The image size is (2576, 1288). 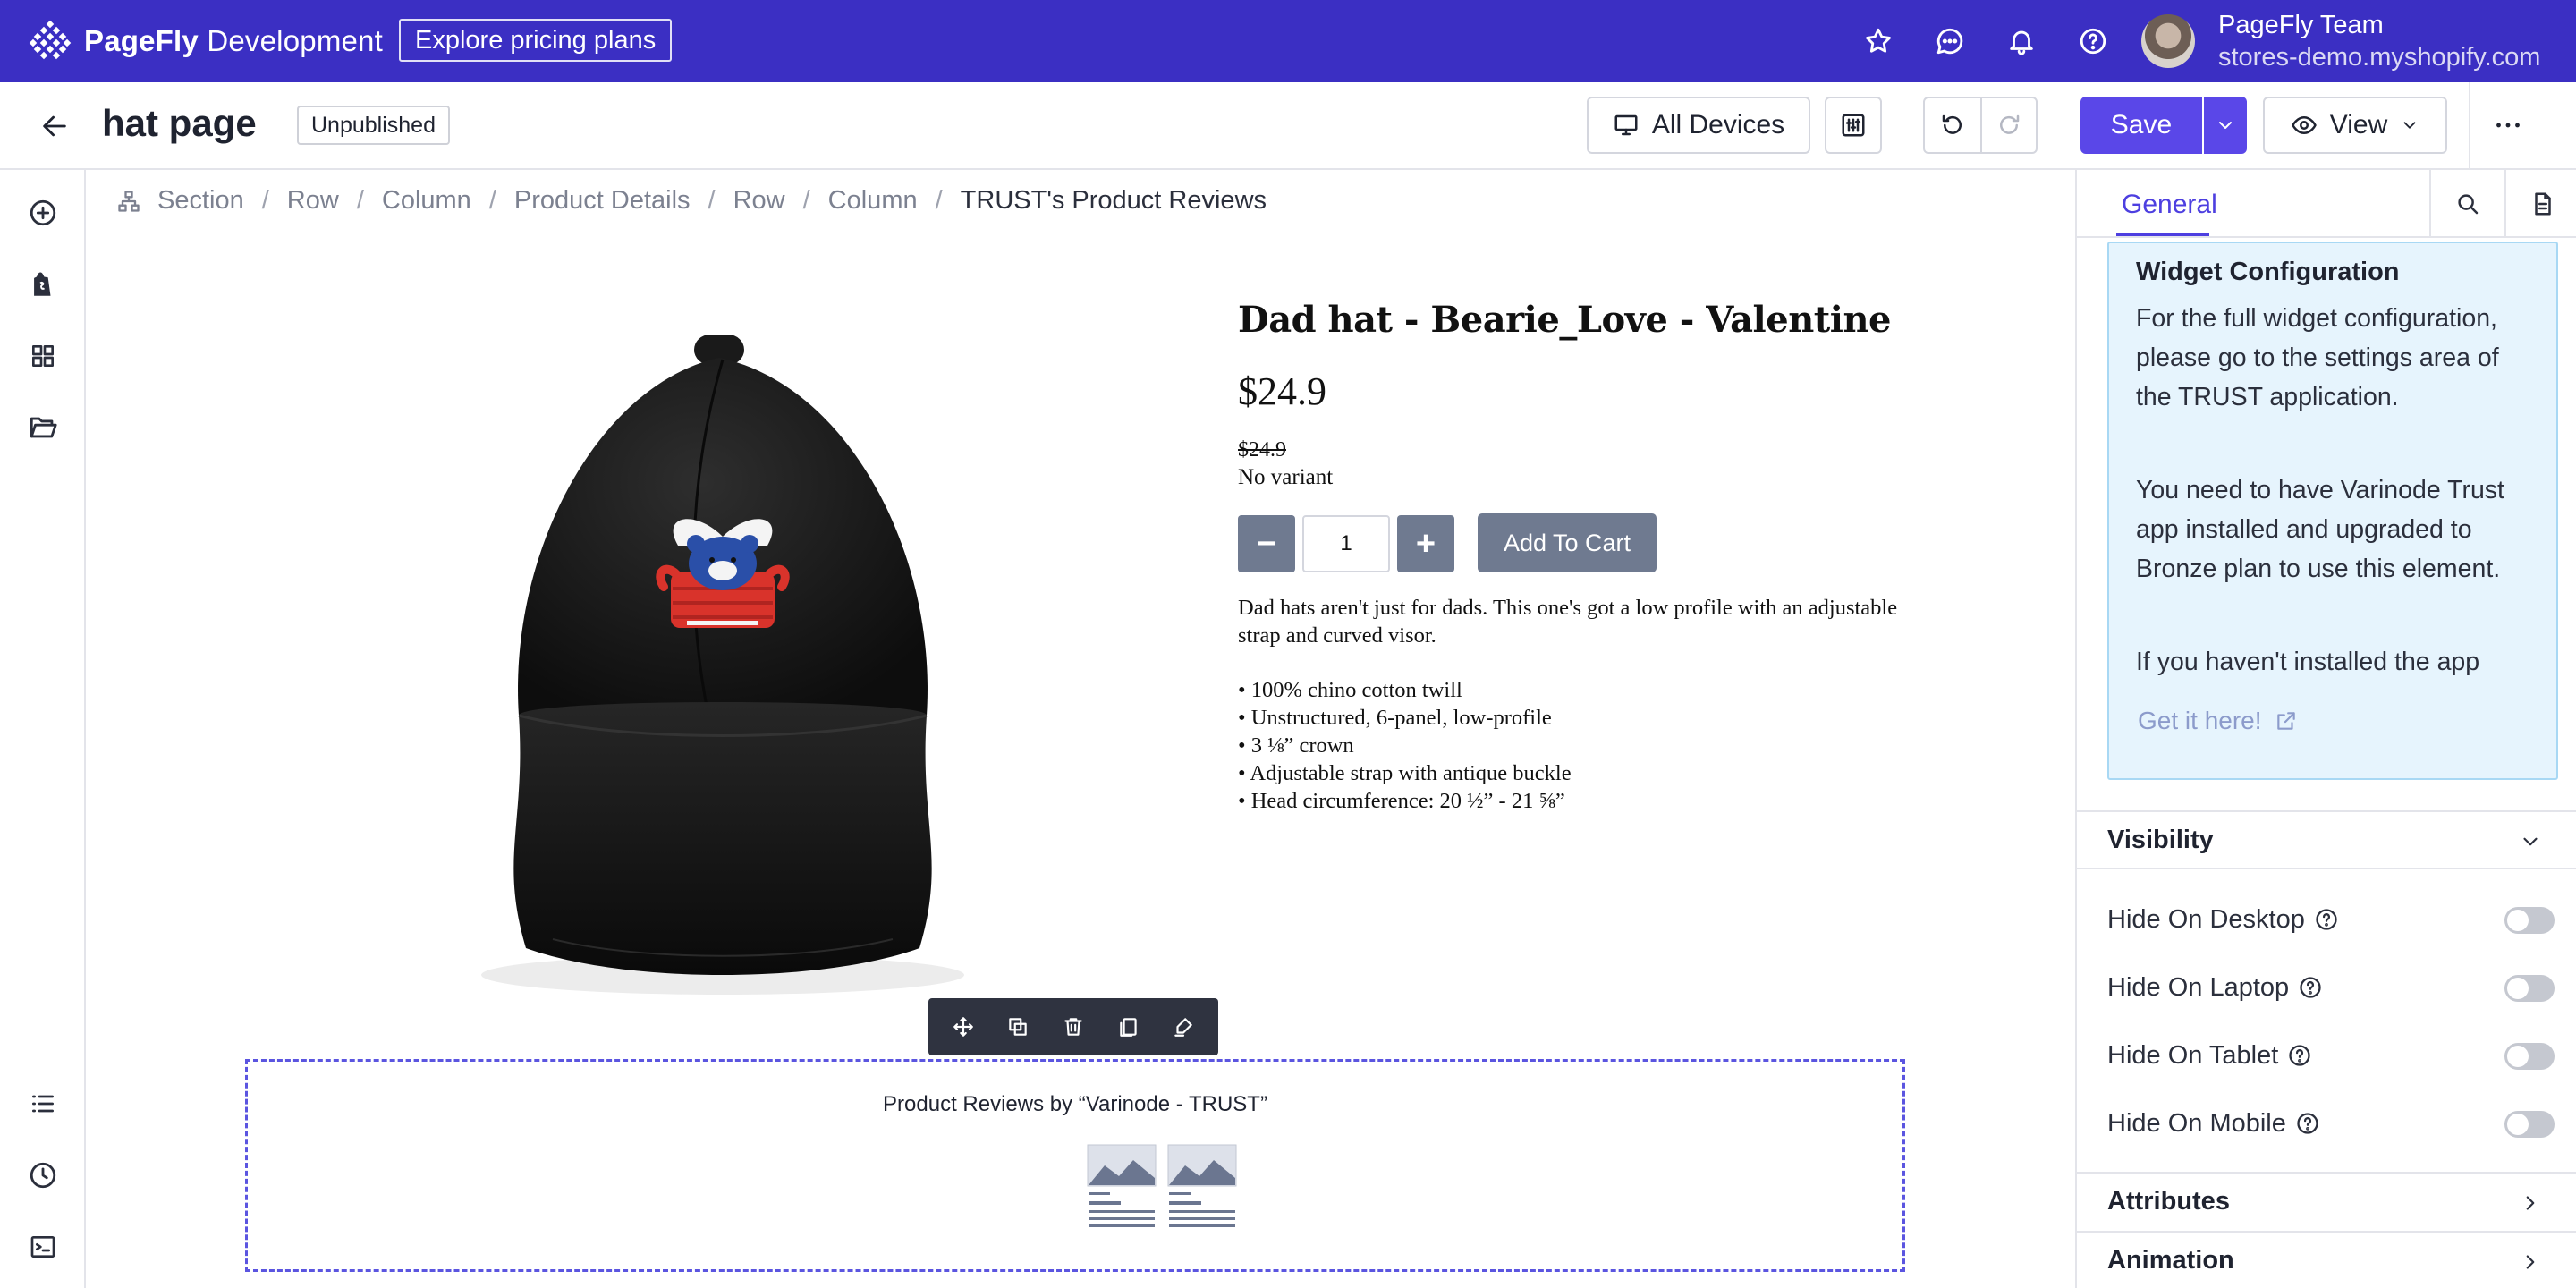 What do you see at coordinates (2326, 1259) in the screenshot?
I see `animation-section-header: Animation` at bounding box center [2326, 1259].